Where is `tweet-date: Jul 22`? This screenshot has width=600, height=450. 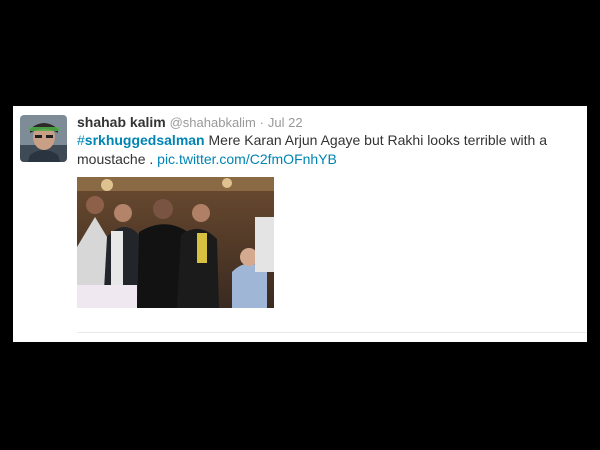 tweet-date: Jul 22 is located at coordinates (285, 122).